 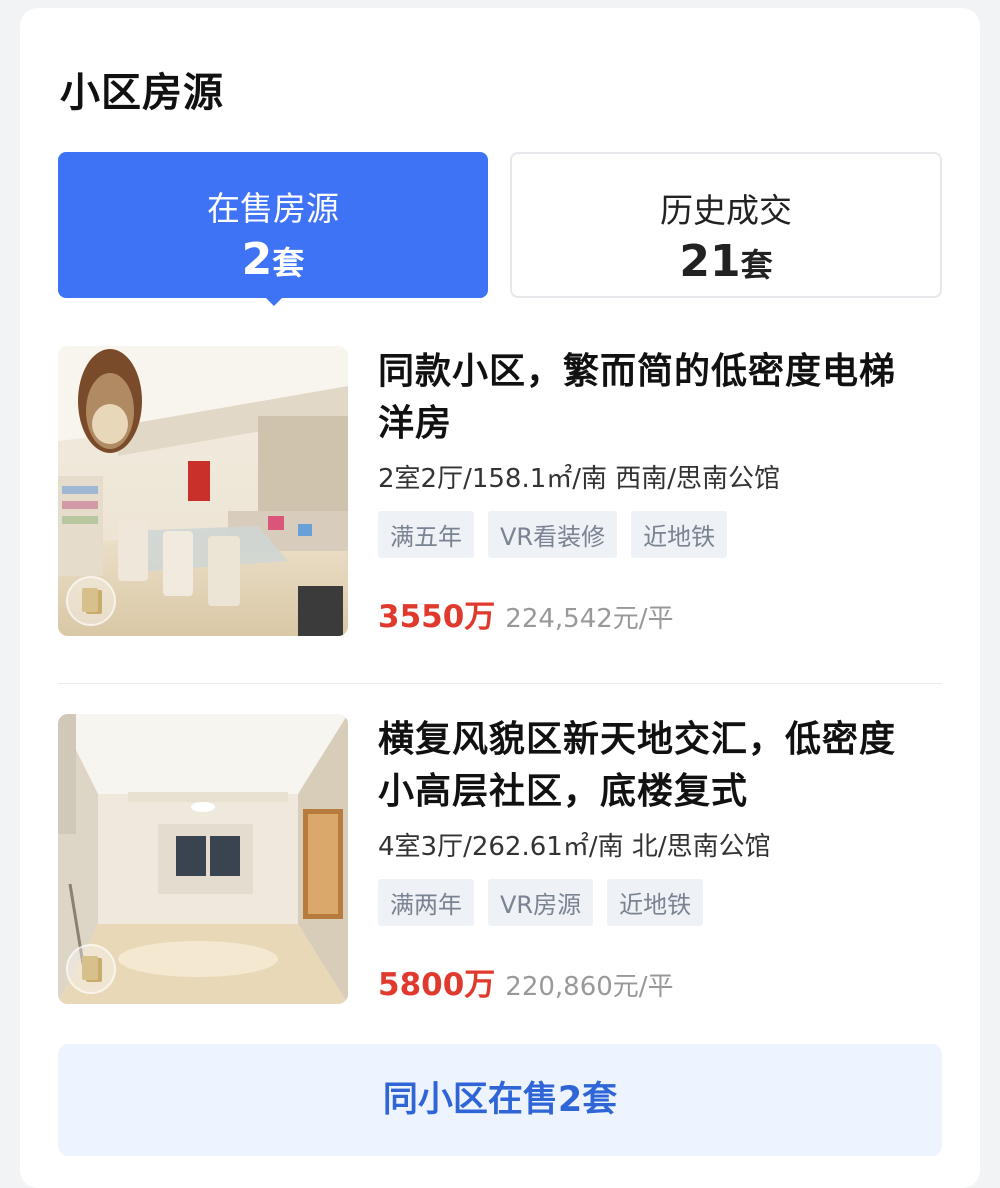 What do you see at coordinates (660, 398) in the screenshot?
I see `listing-title: 同款小区，繁而简的低密度电梯 洋房` at bounding box center [660, 398].